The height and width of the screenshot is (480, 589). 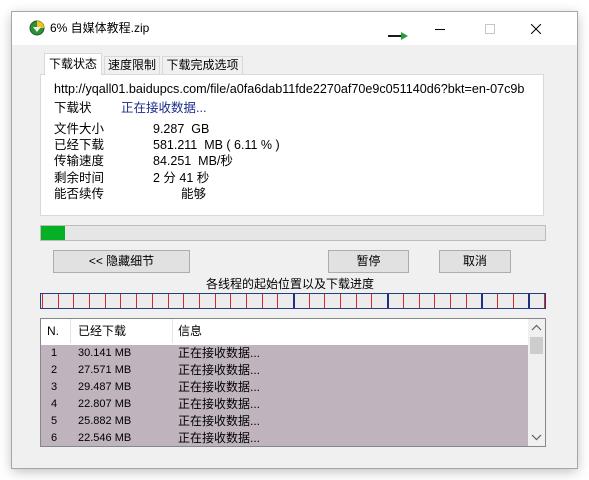 What do you see at coordinates (105, 353) in the screenshot?
I see `row-downloaded: 30.141 MB` at bounding box center [105, 353].